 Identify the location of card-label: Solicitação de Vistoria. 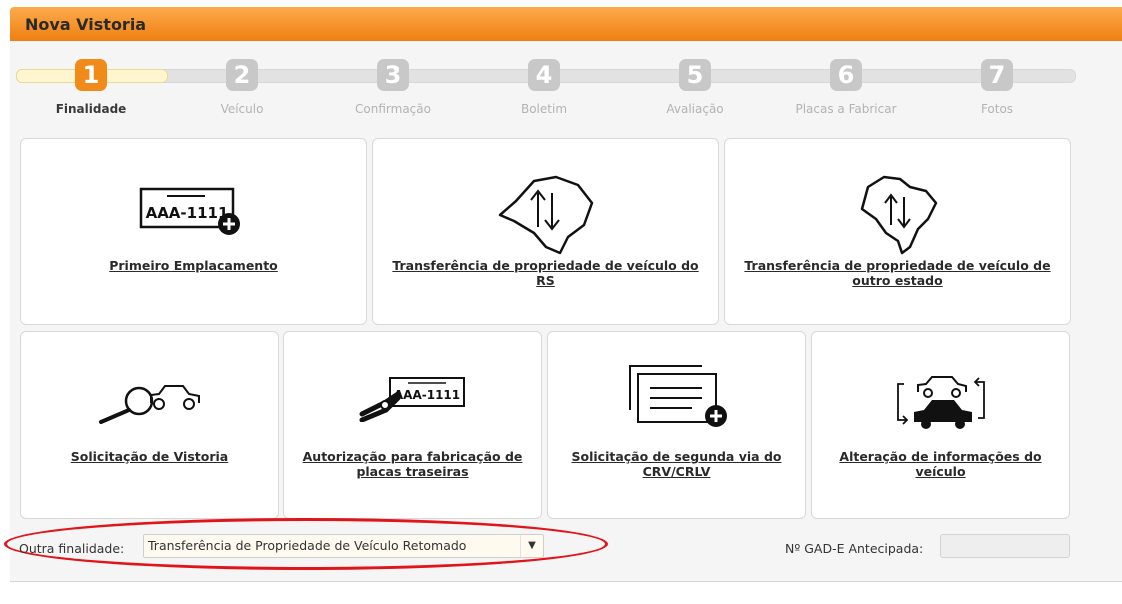
(149, 456).